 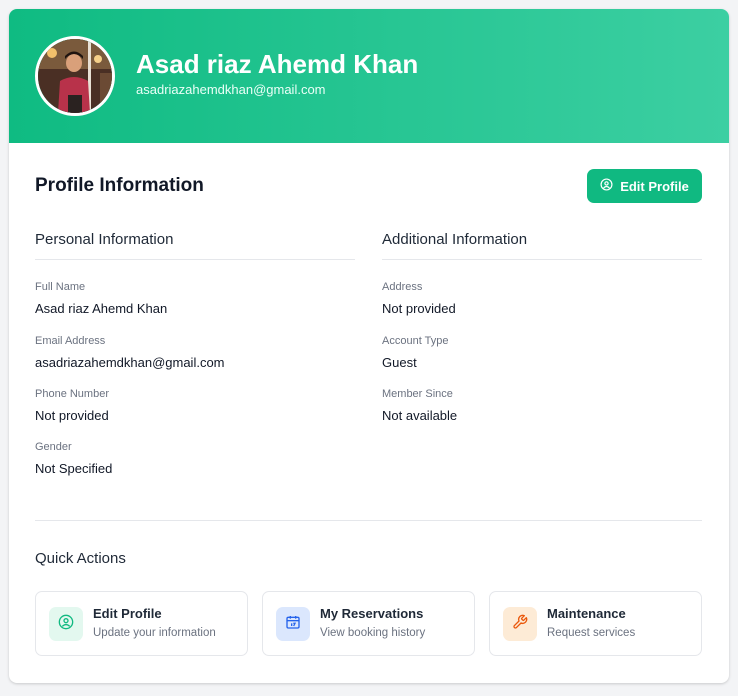 I want to click on address-label: Address, so click(x=402, y=287).